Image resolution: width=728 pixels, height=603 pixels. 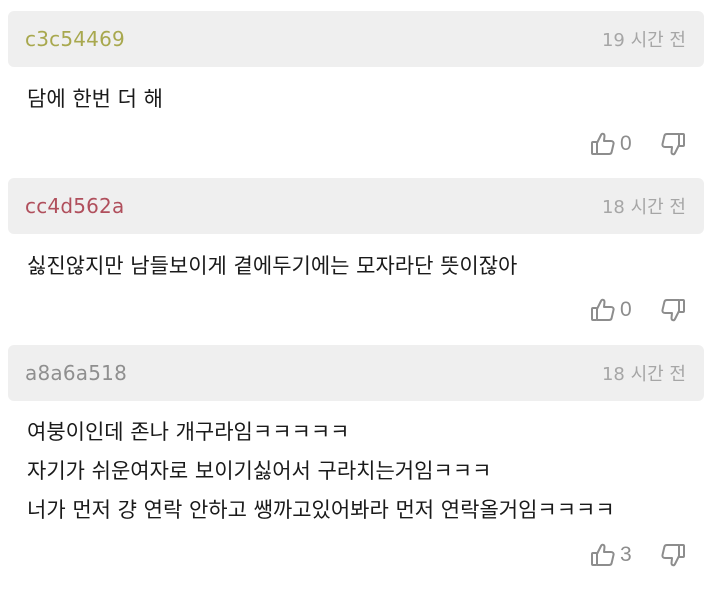 What do you see at coordinates (188, 432) in the screenshot?
I see `comment-text: 여붕이인데 존나 개구라임ㅋㅋㅋㅋㅋ` at bounding box center [188, 432].